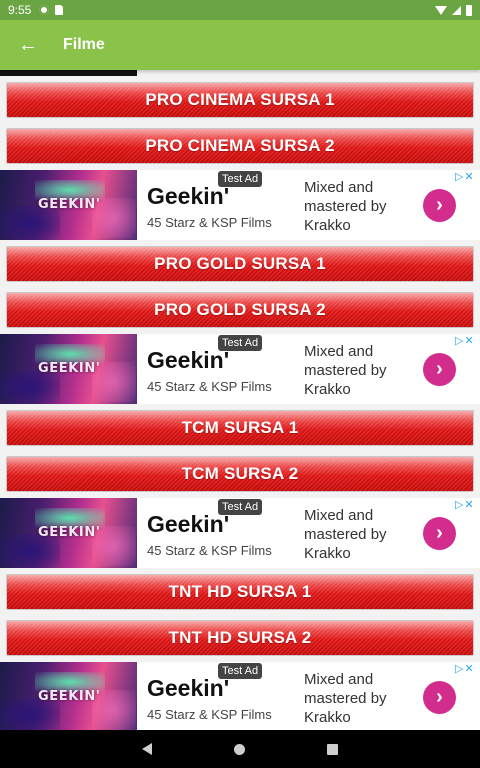  What do you see at coordinates (240, 45) in the screenshot?
I see `app-bar: ← Filme` at bounding box center [240, 45].